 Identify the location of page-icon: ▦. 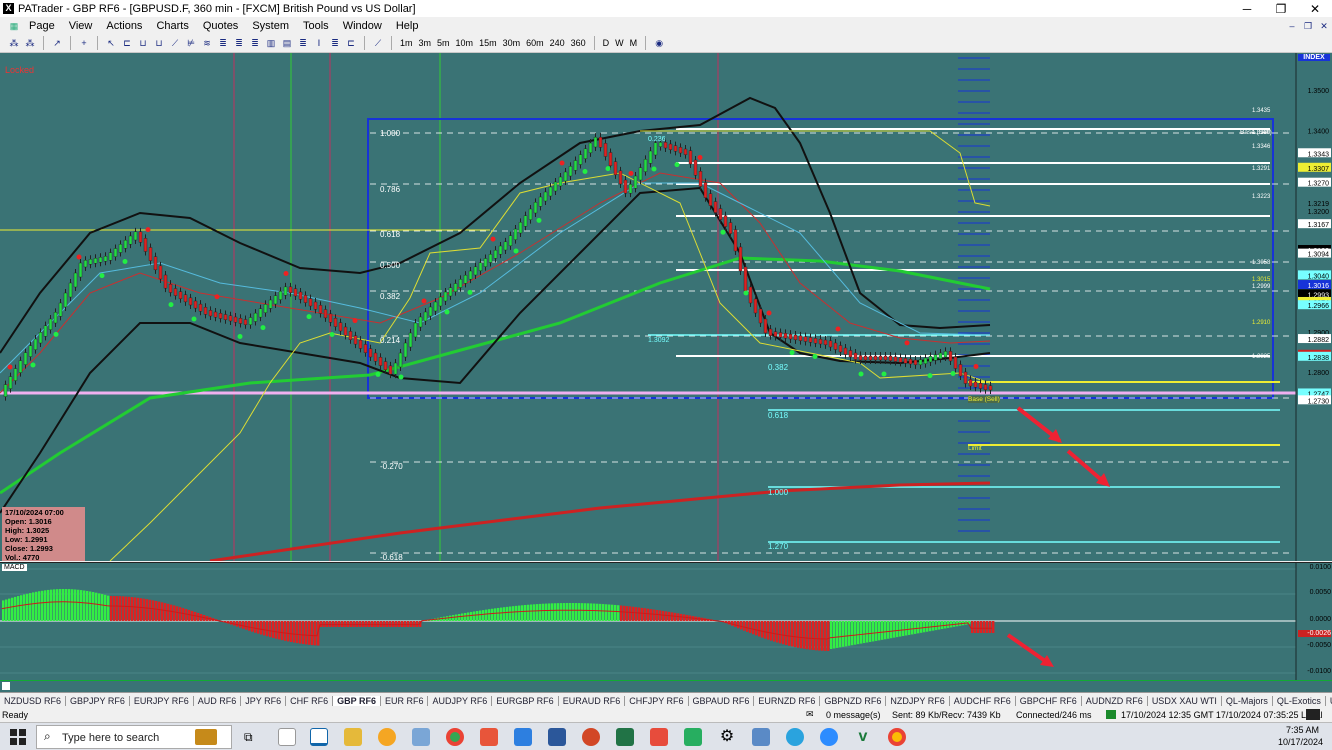
(14, 26).